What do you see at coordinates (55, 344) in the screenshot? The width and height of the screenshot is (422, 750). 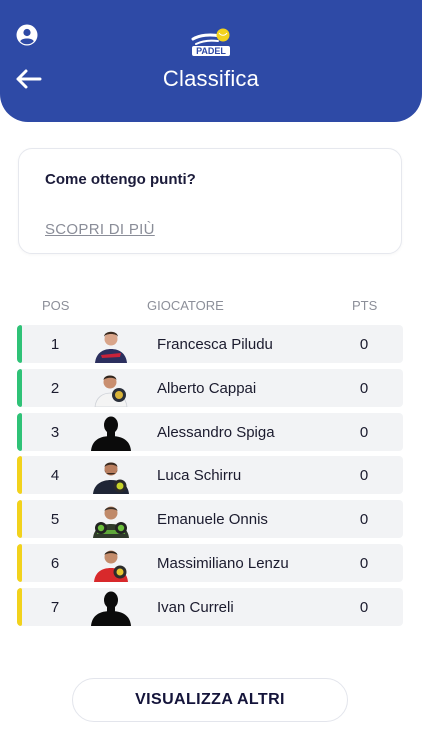 I see `rank-position: 1` at bounding box center [55, 344].